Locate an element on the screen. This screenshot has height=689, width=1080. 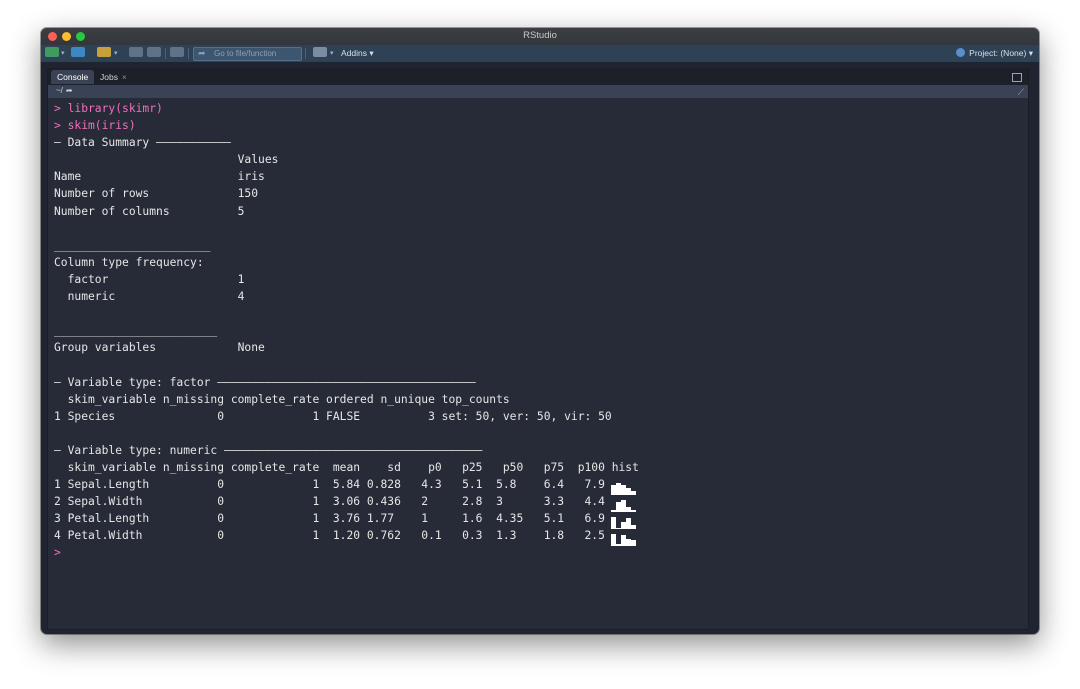
tab-jobs-label: Jobs is located at coordinates (109, 77).